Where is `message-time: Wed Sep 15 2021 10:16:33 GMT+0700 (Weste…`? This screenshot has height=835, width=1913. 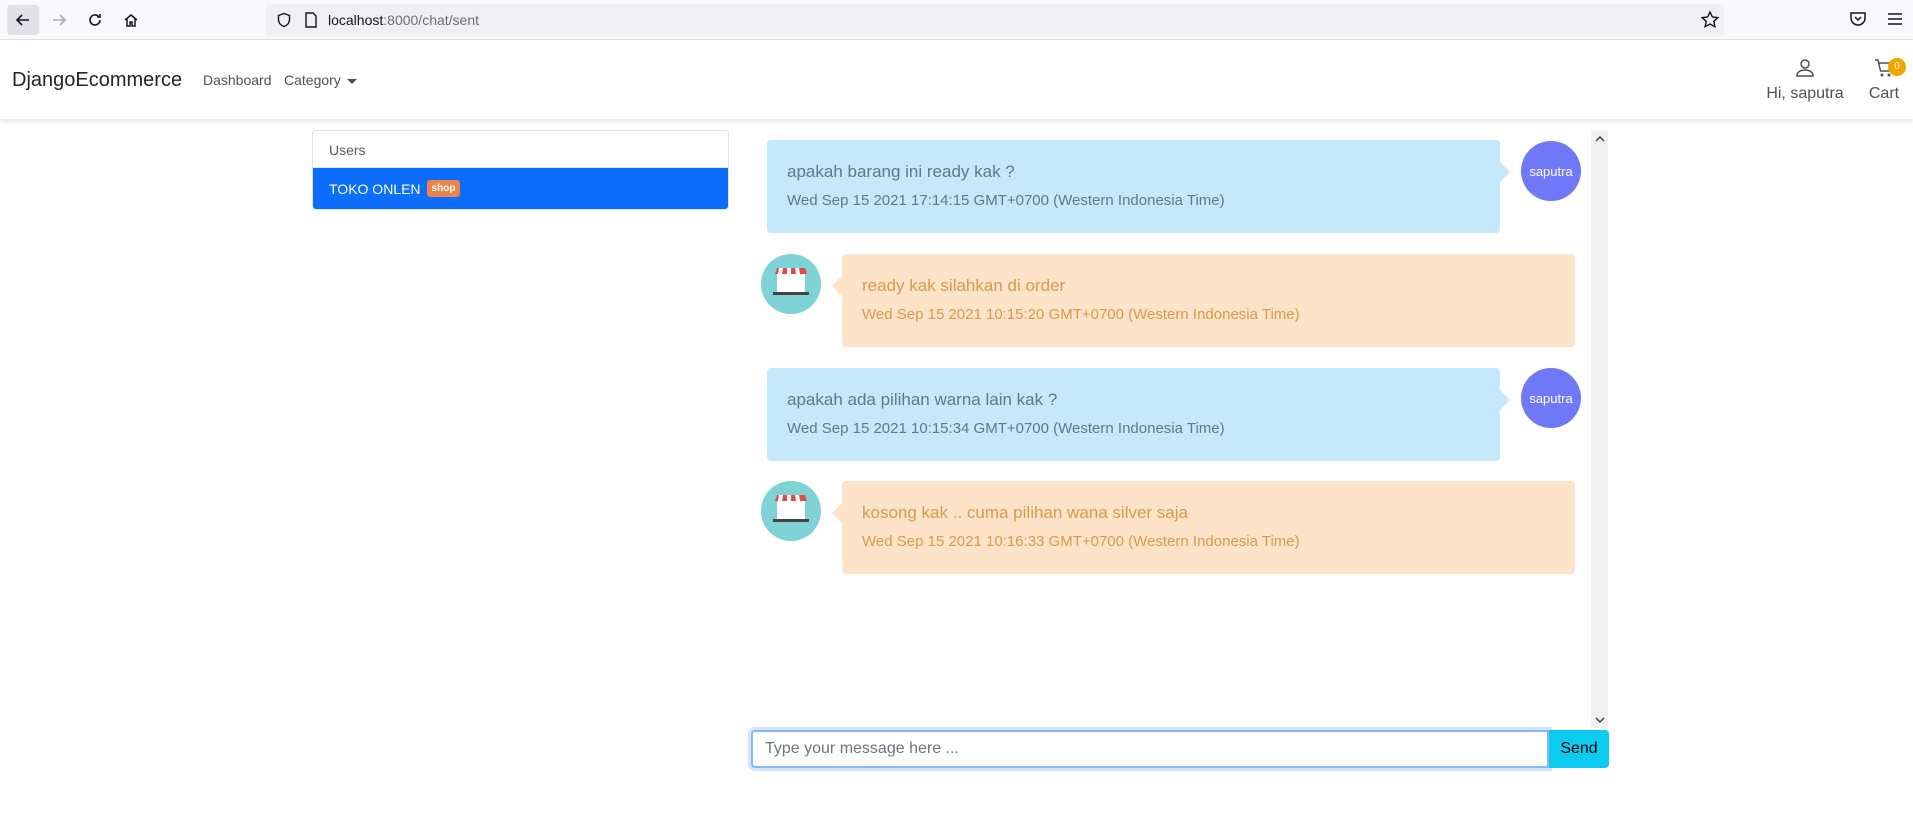 message-time: Wed Sep 15 2021 10:16:33 GMT+0700 (Weste… is located at coordinates (1081, 541).